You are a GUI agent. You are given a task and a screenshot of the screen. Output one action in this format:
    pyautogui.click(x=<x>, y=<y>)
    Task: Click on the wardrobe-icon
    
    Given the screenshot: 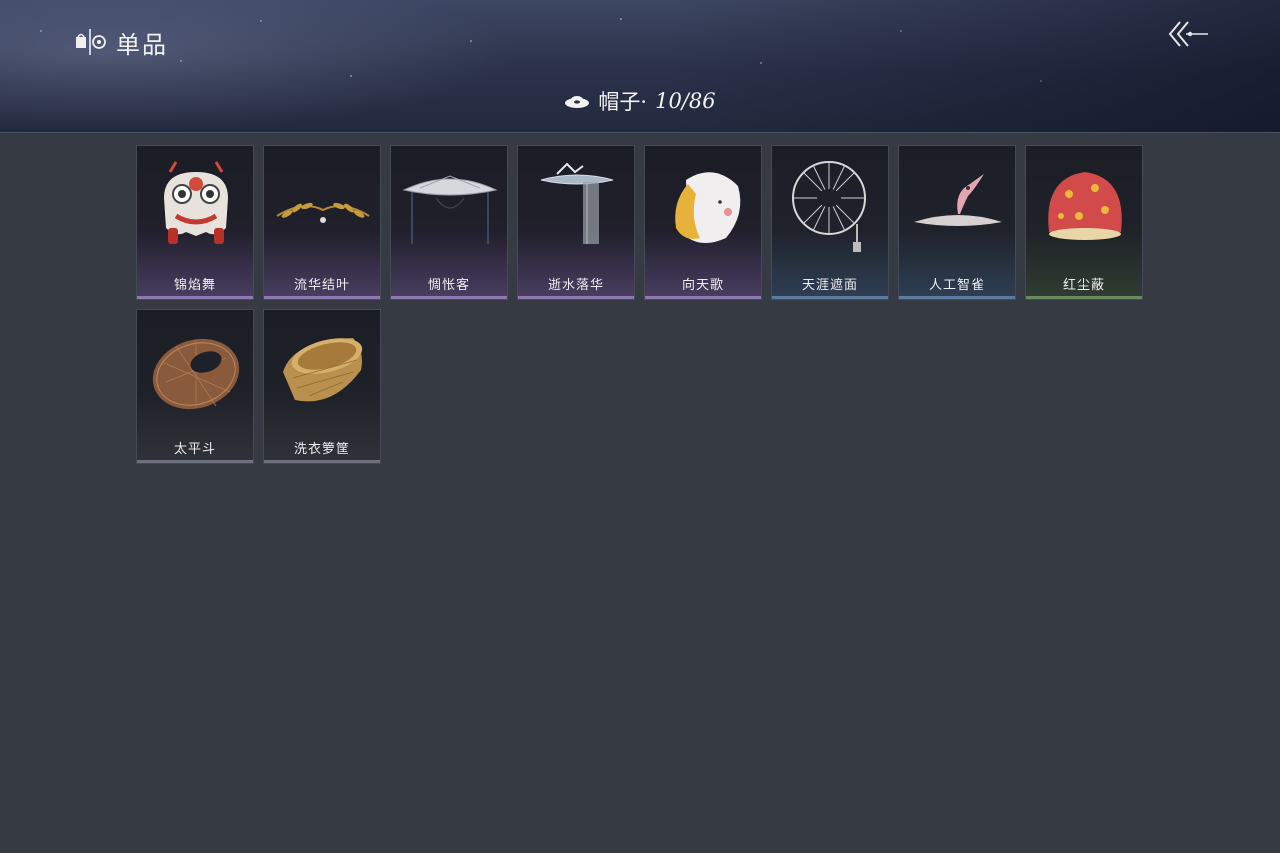 What is the action you would take?
    pyautogui.click(x=91, y=42)
    